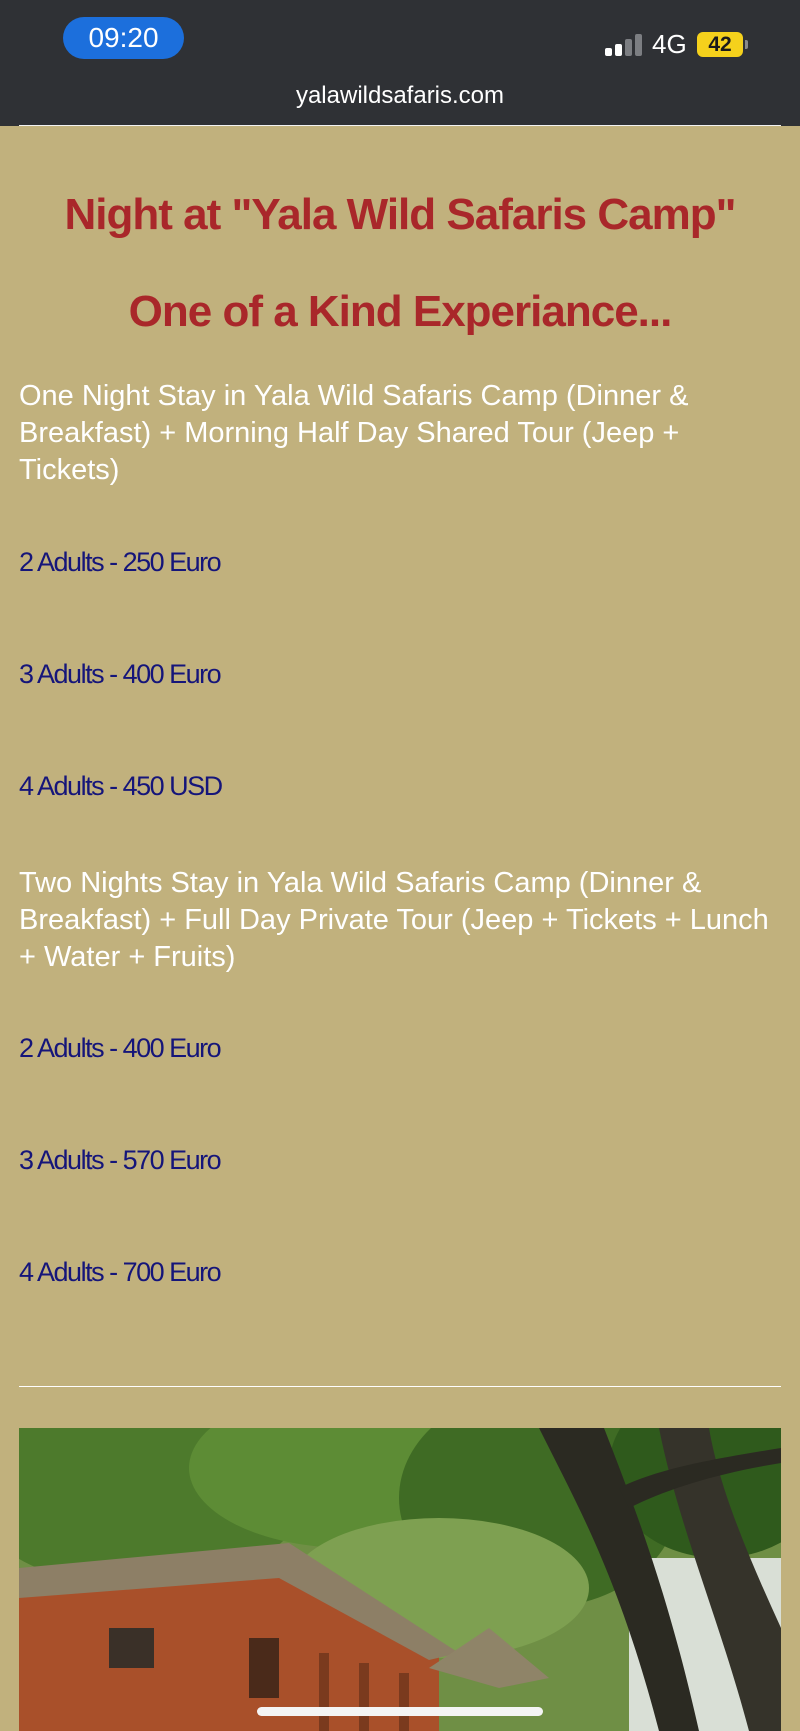  What do you see at coordinates (123, 38) in the screenshot?
I see `status-time: 09:20` at bounding box center [123, 38].